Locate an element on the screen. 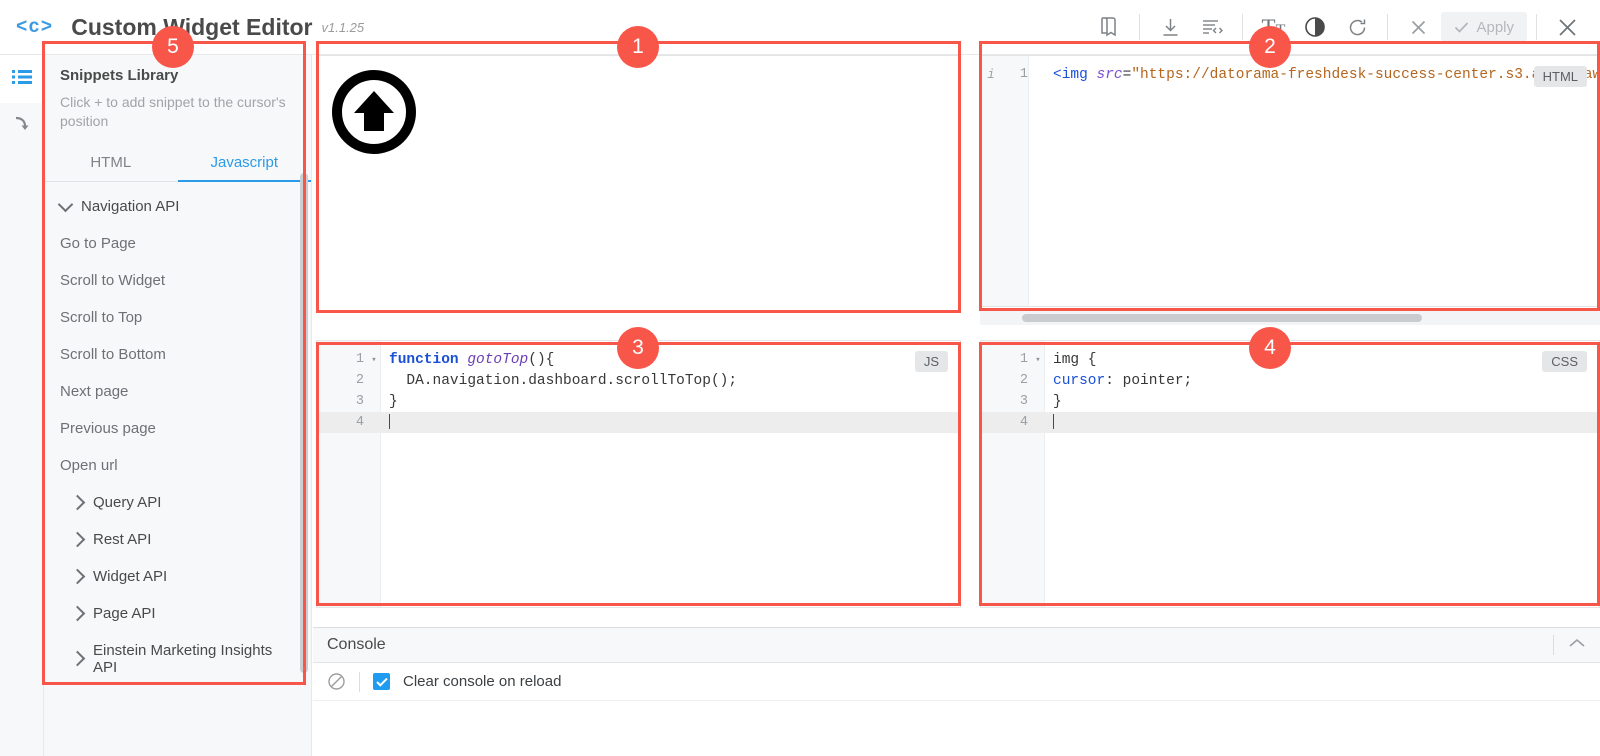 Image resolution: width=1600 pixels, height=756 pixels. snippet-item-scroll-to-bottom: Scroll to Bottom is located at coordinates (177, 354).